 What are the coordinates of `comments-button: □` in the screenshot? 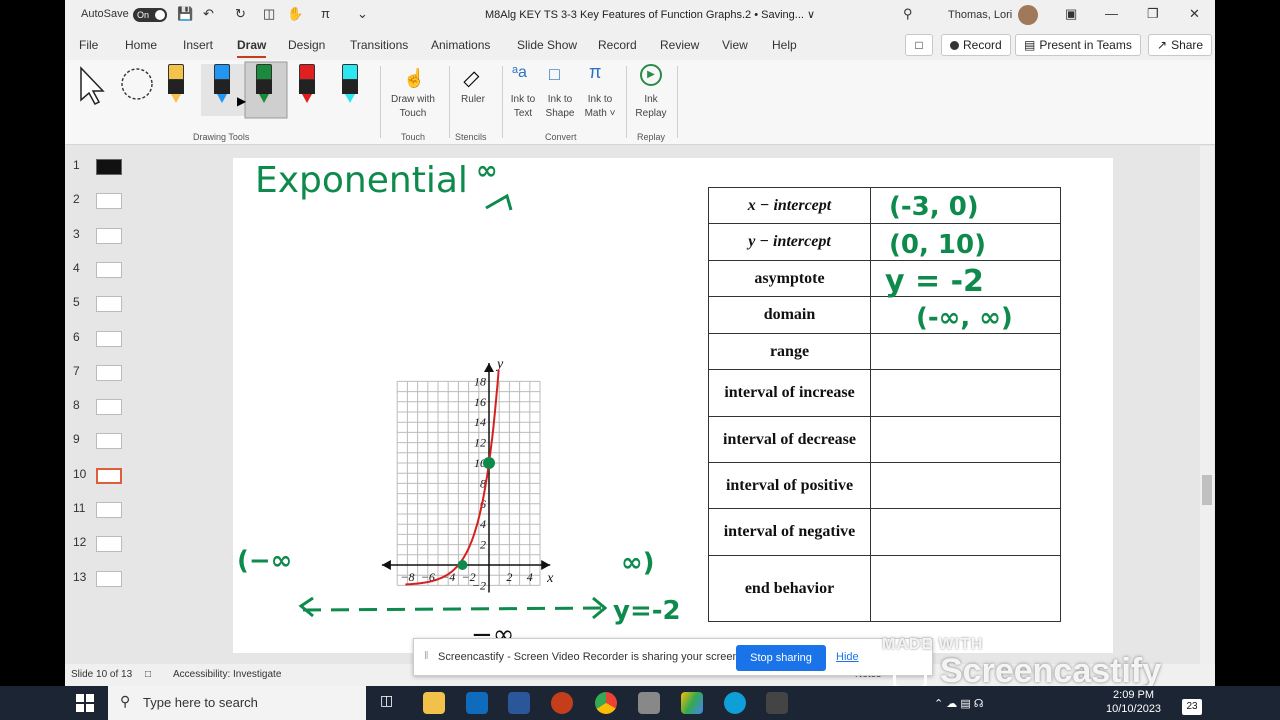 It's located at (919, 45).